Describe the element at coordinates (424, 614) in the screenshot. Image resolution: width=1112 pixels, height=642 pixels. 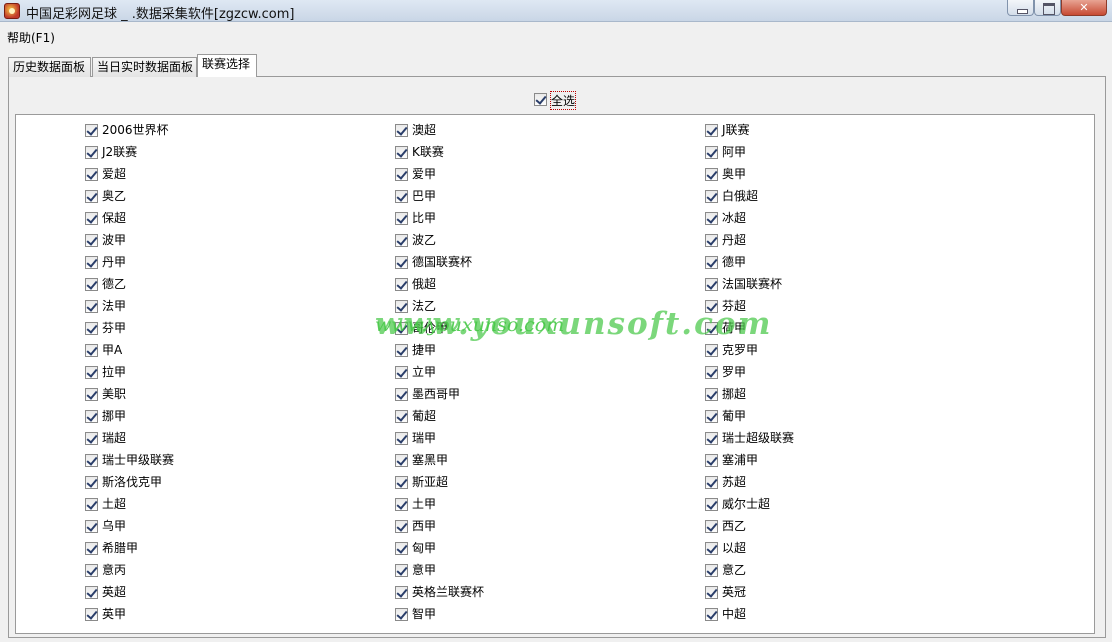
I see `league-label: 智甲` at that location.